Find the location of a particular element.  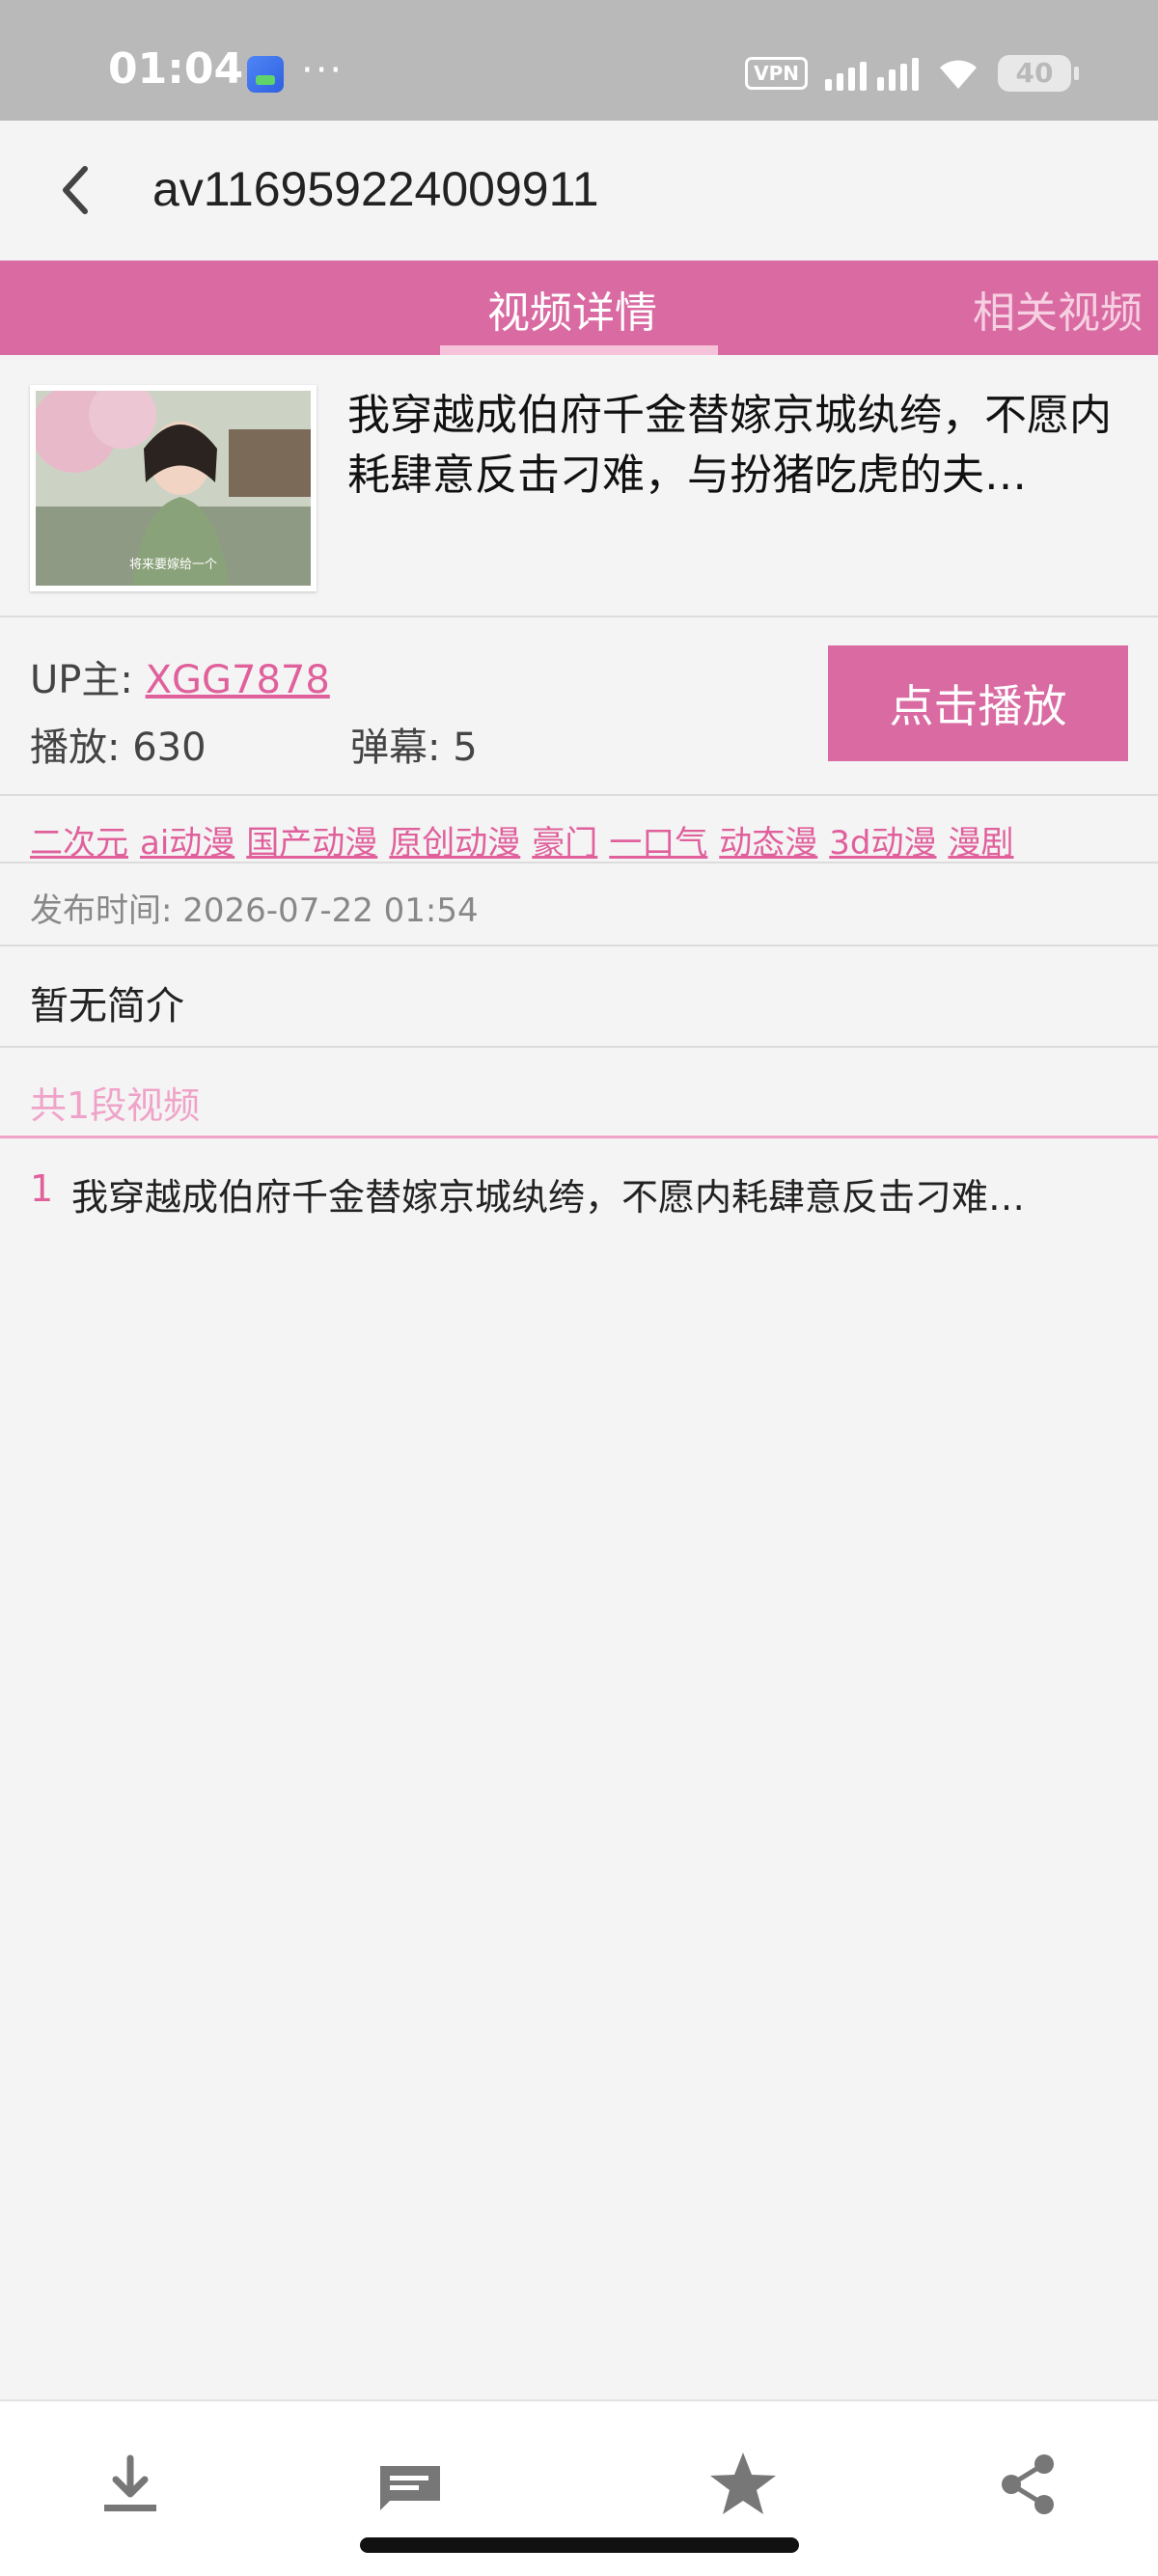

favorite-button is located at coordinates (743, 2485).